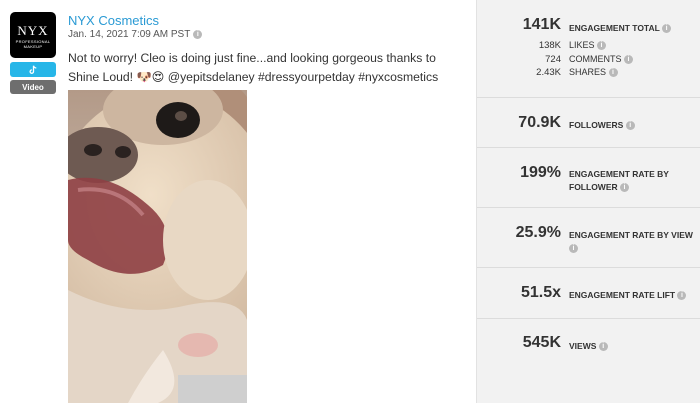 Image resolution: width=700 pixels, height=403 pixels. Describe the element at coordinates (538, 232) in the screenshot. I see `er-view-value: 25.9%` at that location.